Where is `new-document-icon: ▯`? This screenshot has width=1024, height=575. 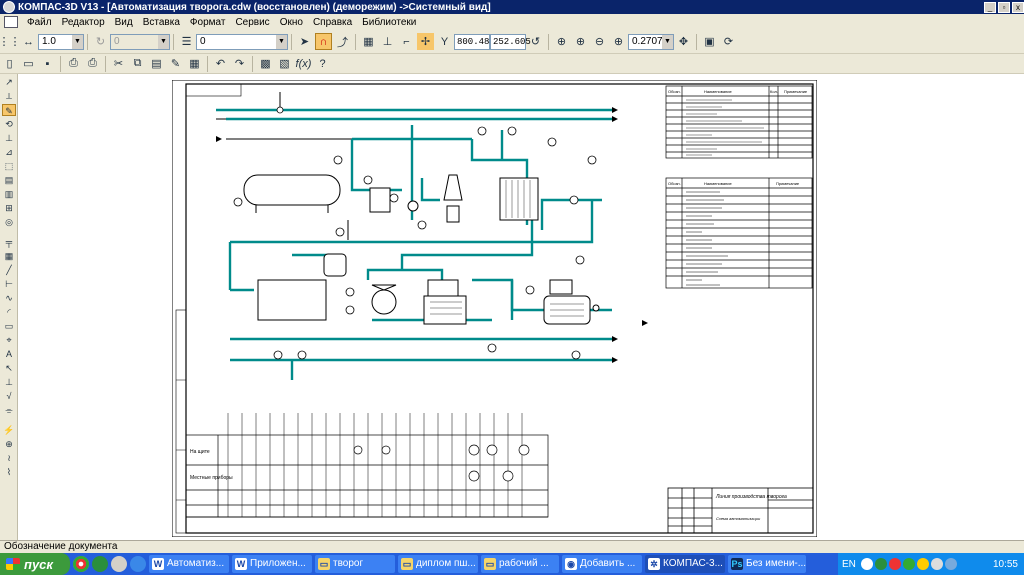
new-document-icon: ▯ is located at coordinates (9, 63).